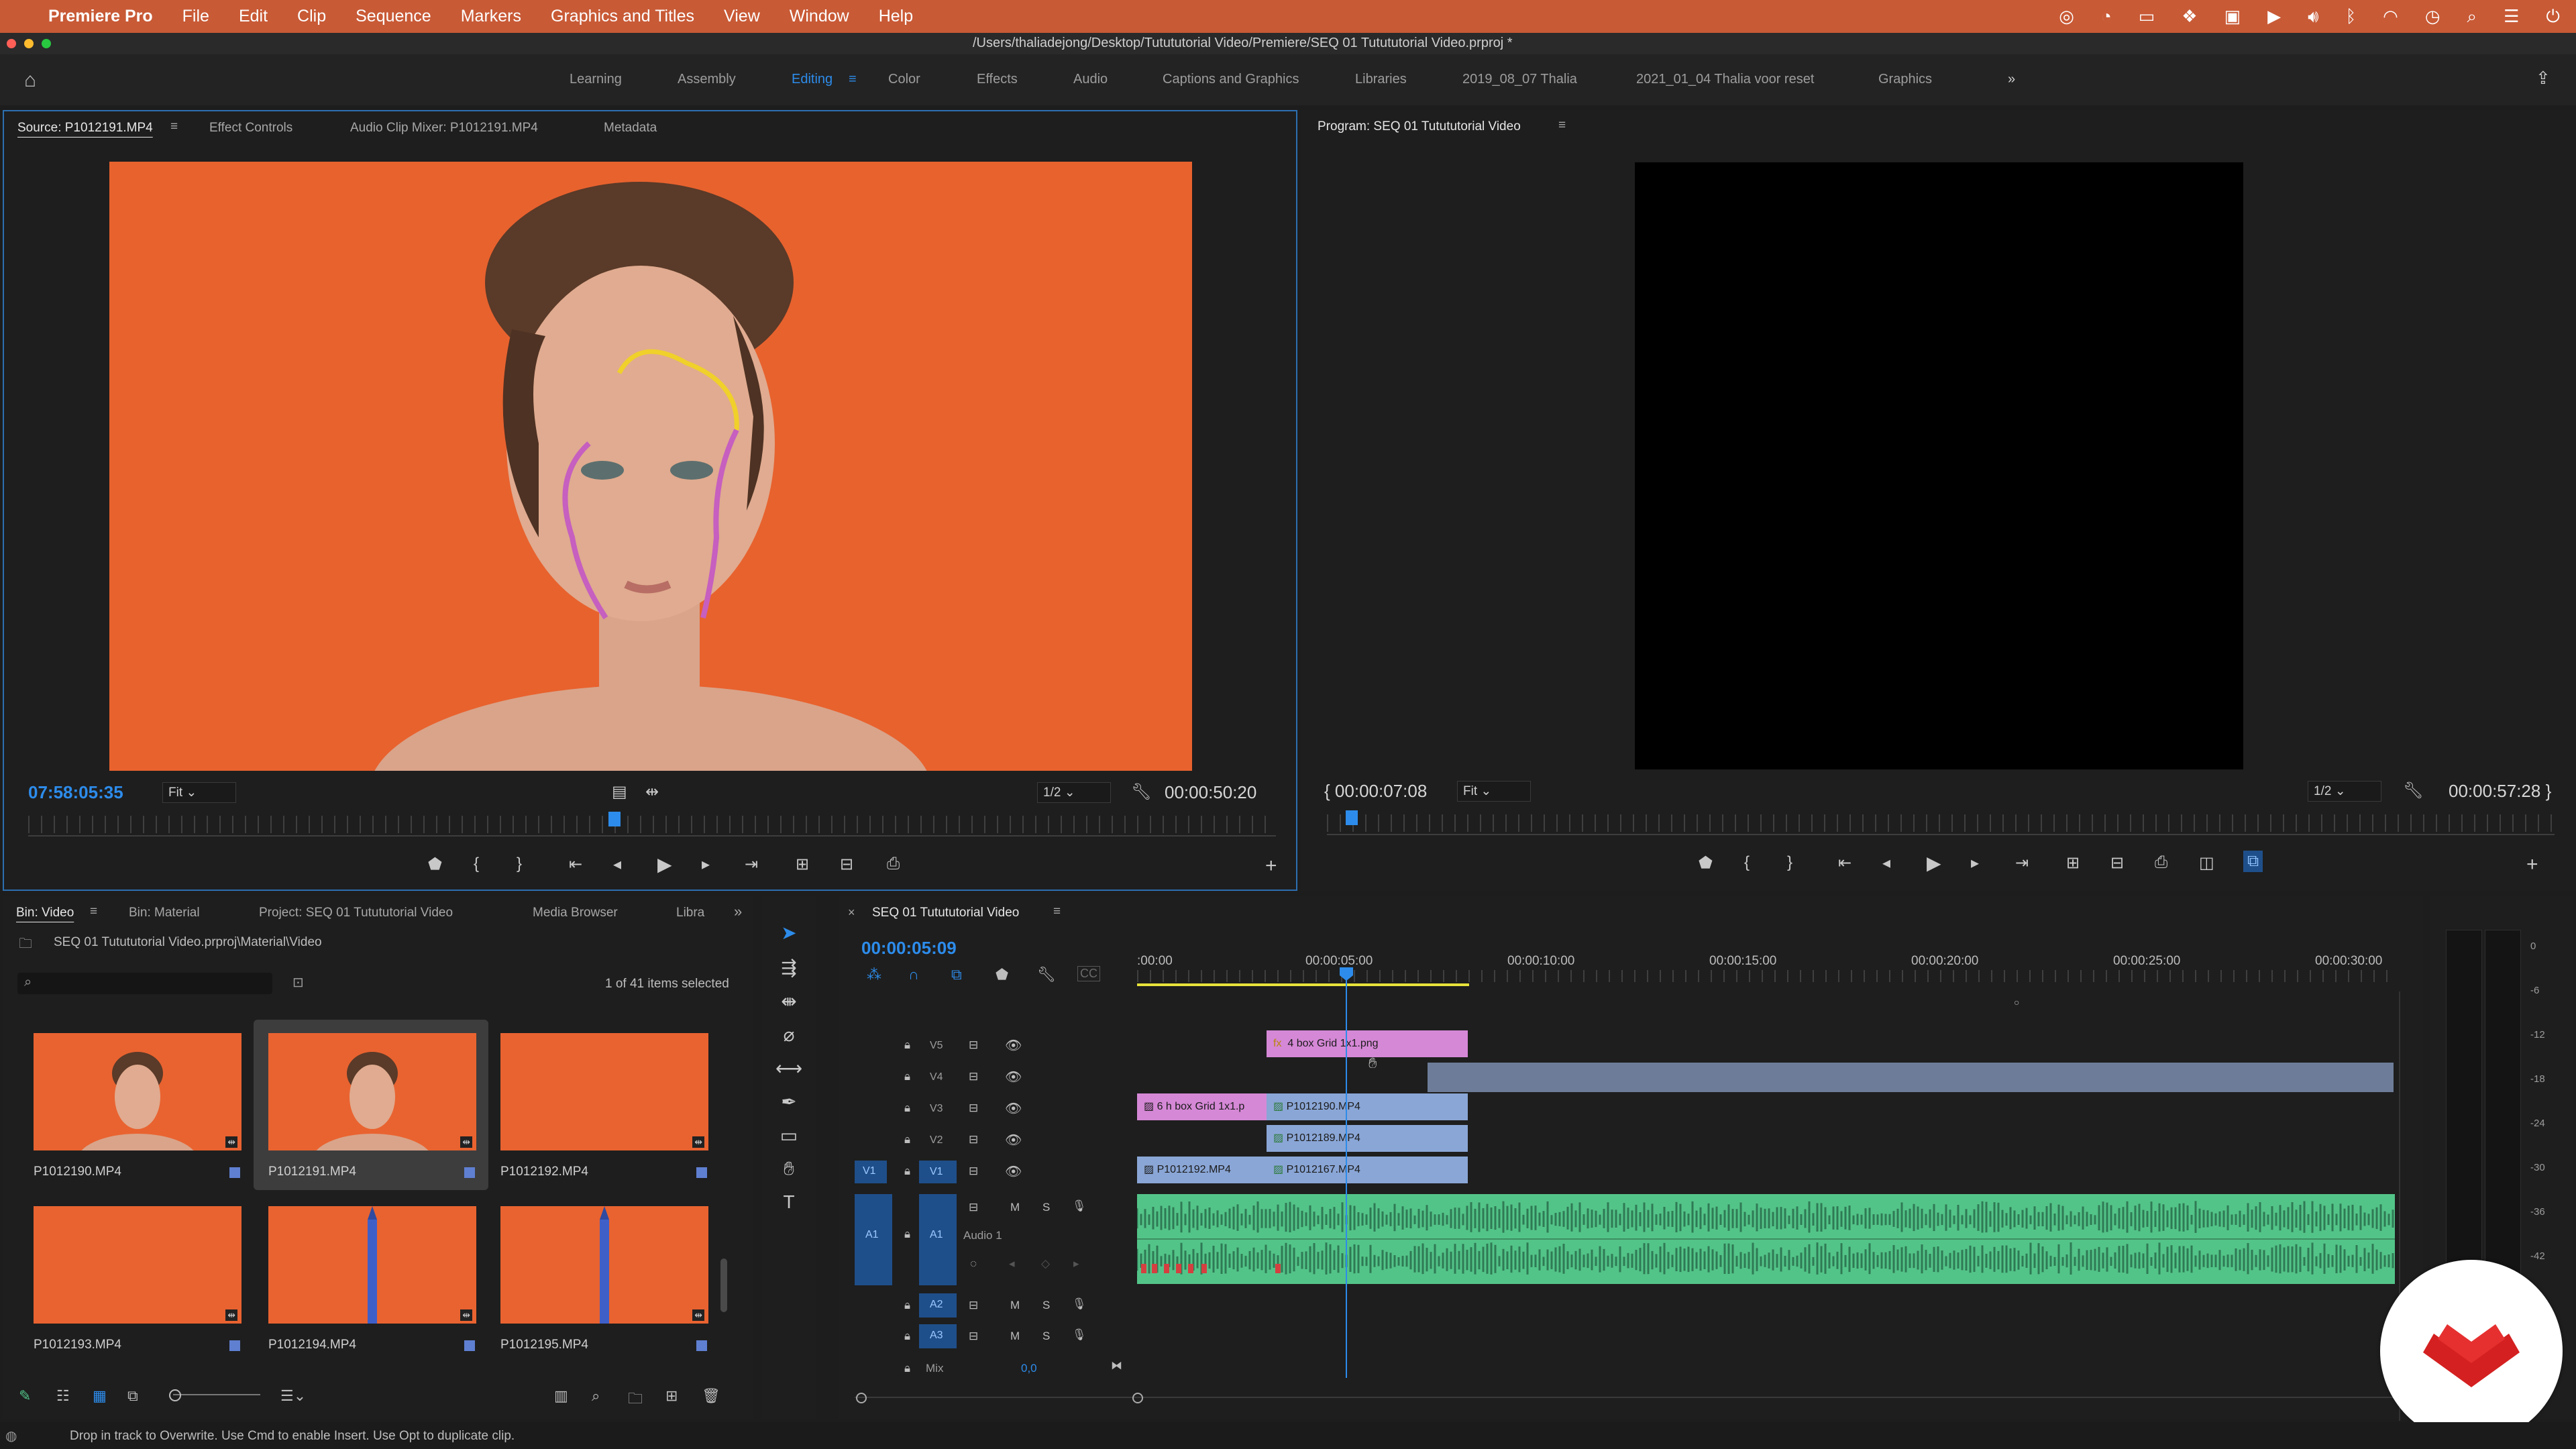 This screenshot has height=1449, width=2576. Describe the element at coordinates (1002, 974) in the screenshot. I see `timeline-marker-icon: ⬟` at that location.